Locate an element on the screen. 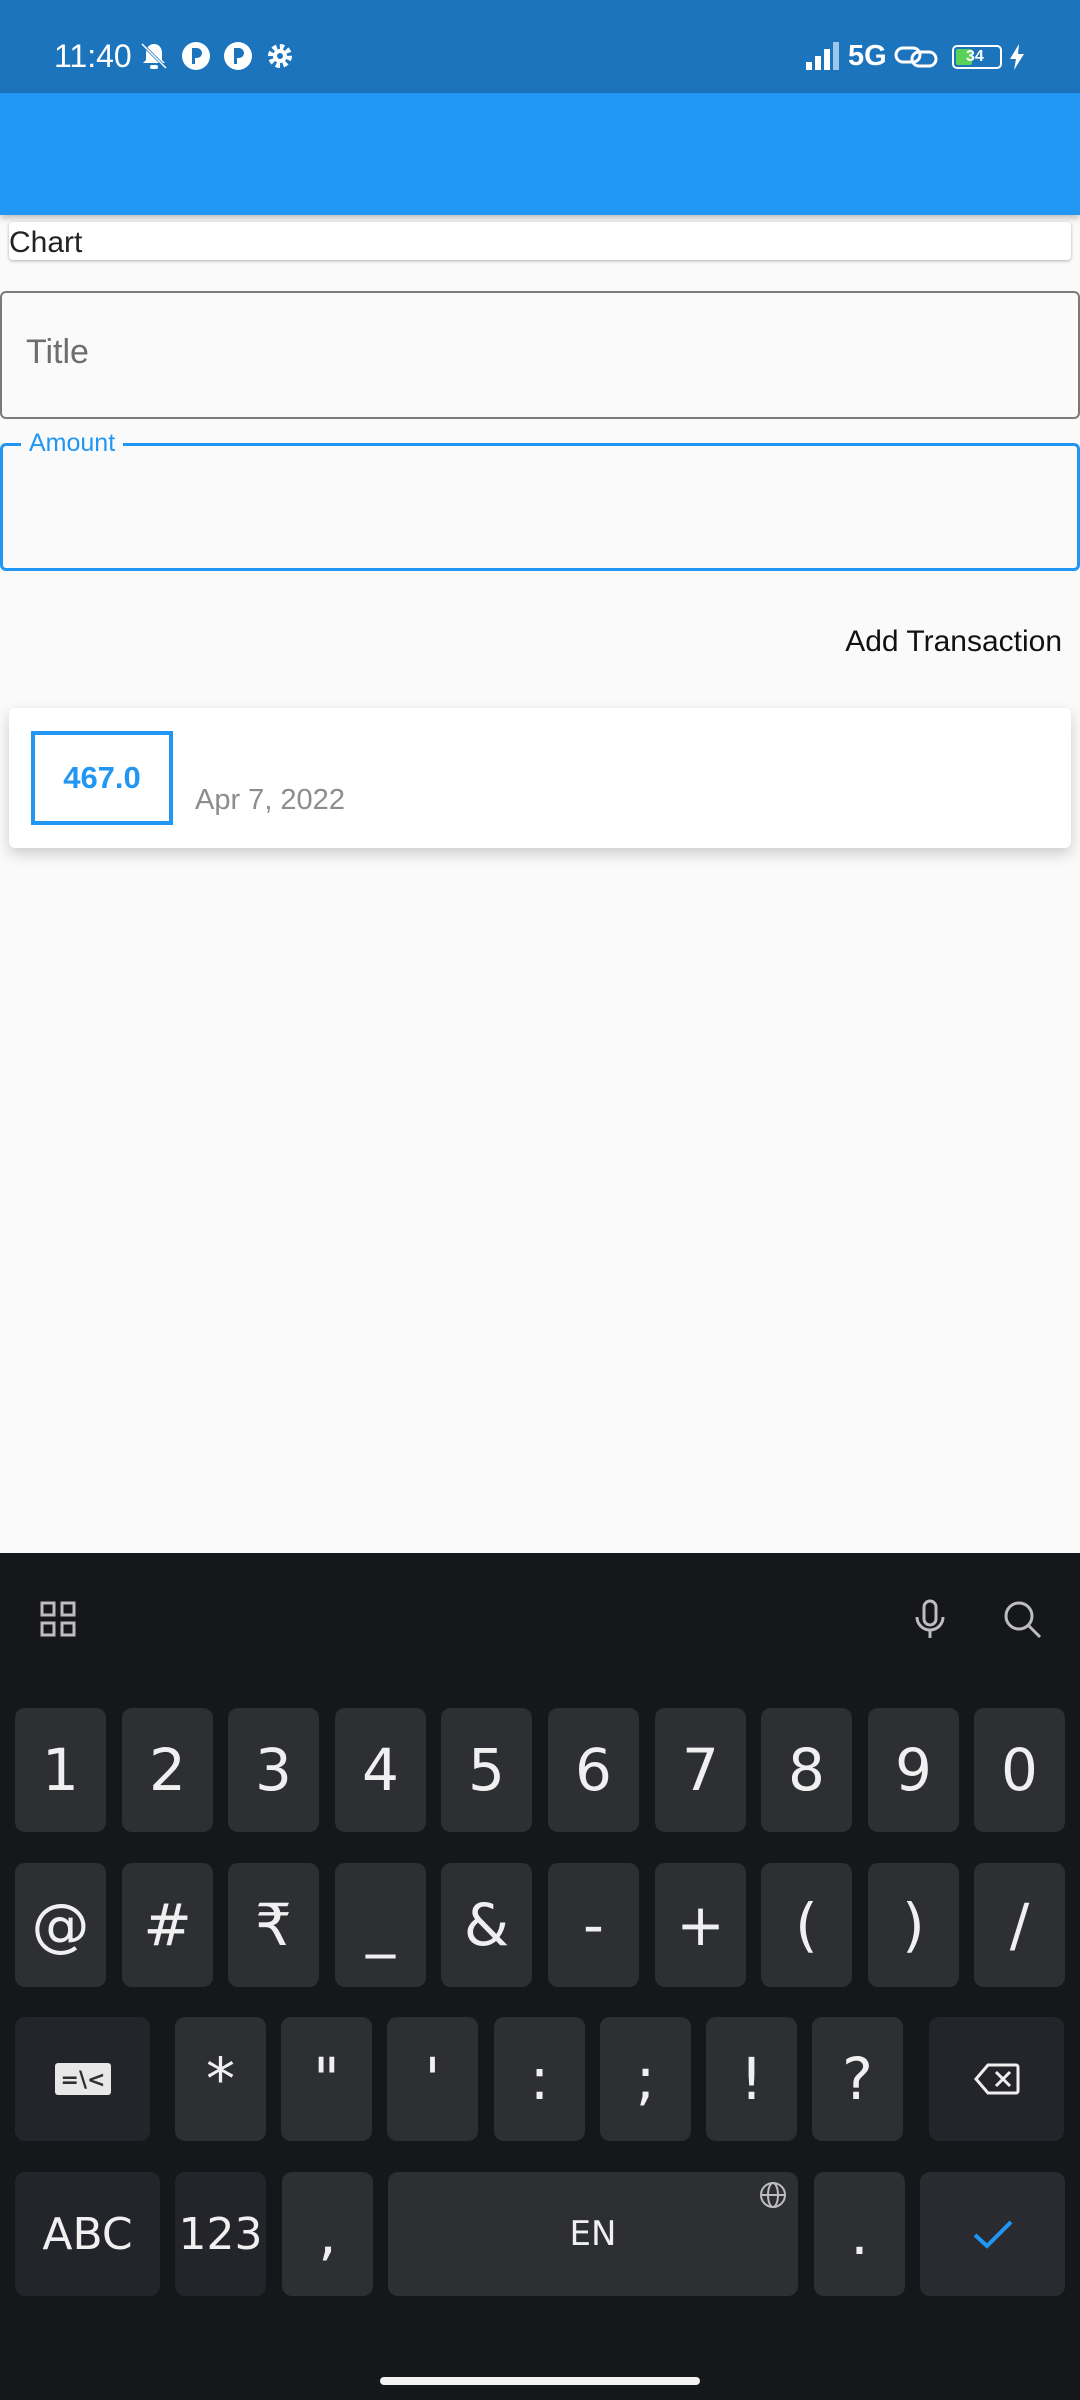  link-icon is located at coordinates (916, 57).